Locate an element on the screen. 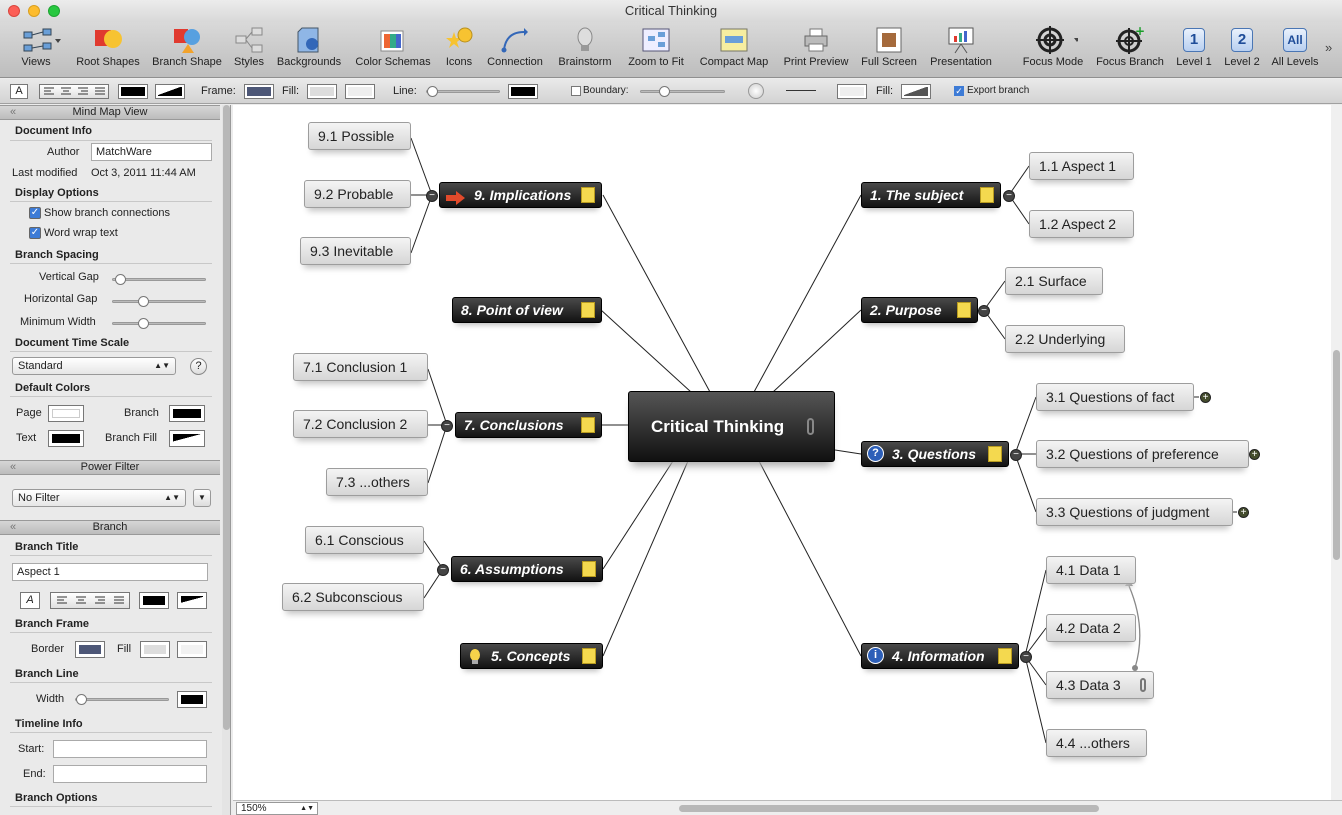 The image size is (1342, 815). canvas-horizontal-scrollbar is located at coordinates (889, 808).